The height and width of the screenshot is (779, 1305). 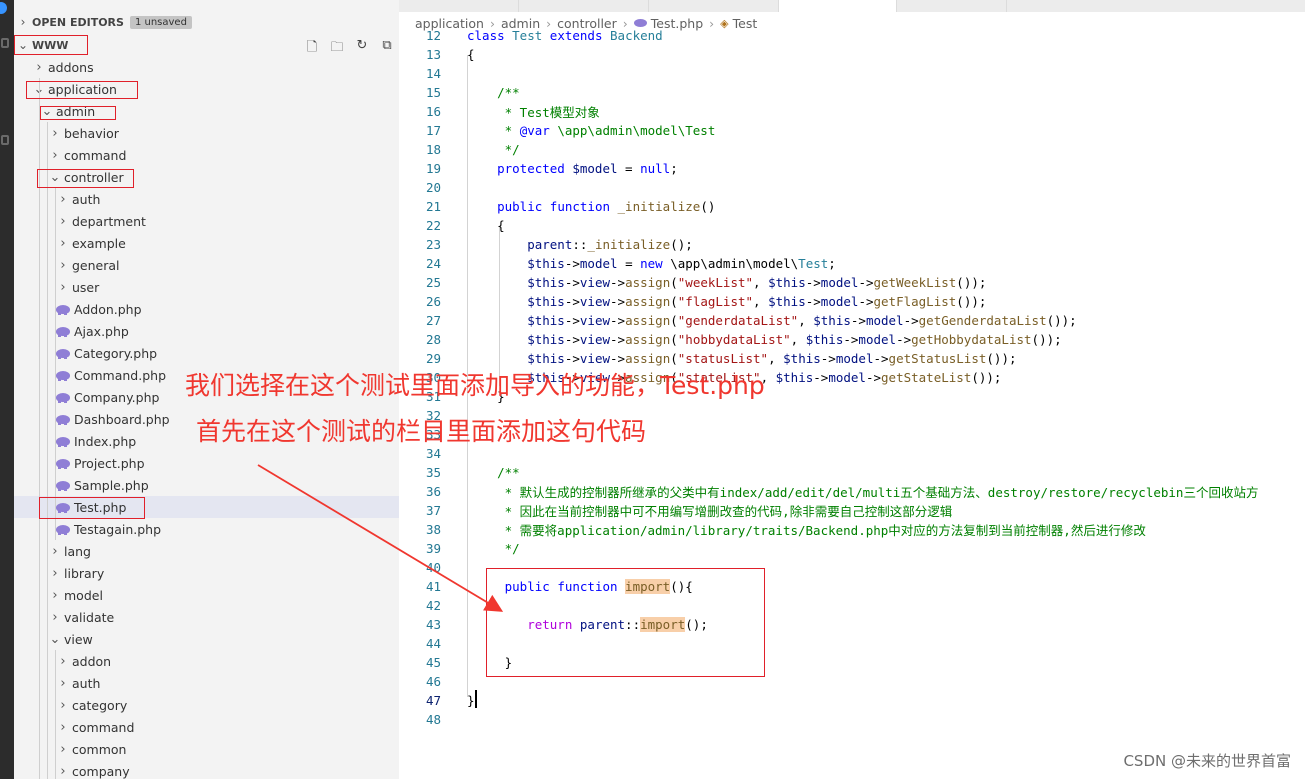 What do you see at coordinates (1207, 761) in the screenshot?
I see `watermark: CSDN @未来的世界首富` at bounding box center [1207, 761].